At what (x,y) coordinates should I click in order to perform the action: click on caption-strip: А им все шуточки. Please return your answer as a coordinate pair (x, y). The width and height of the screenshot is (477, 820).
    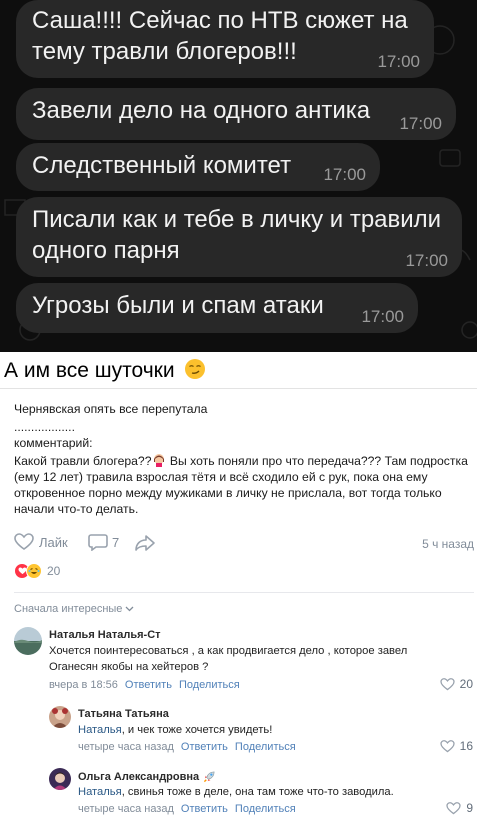
    Looking at the image, I should click on (238, 370).